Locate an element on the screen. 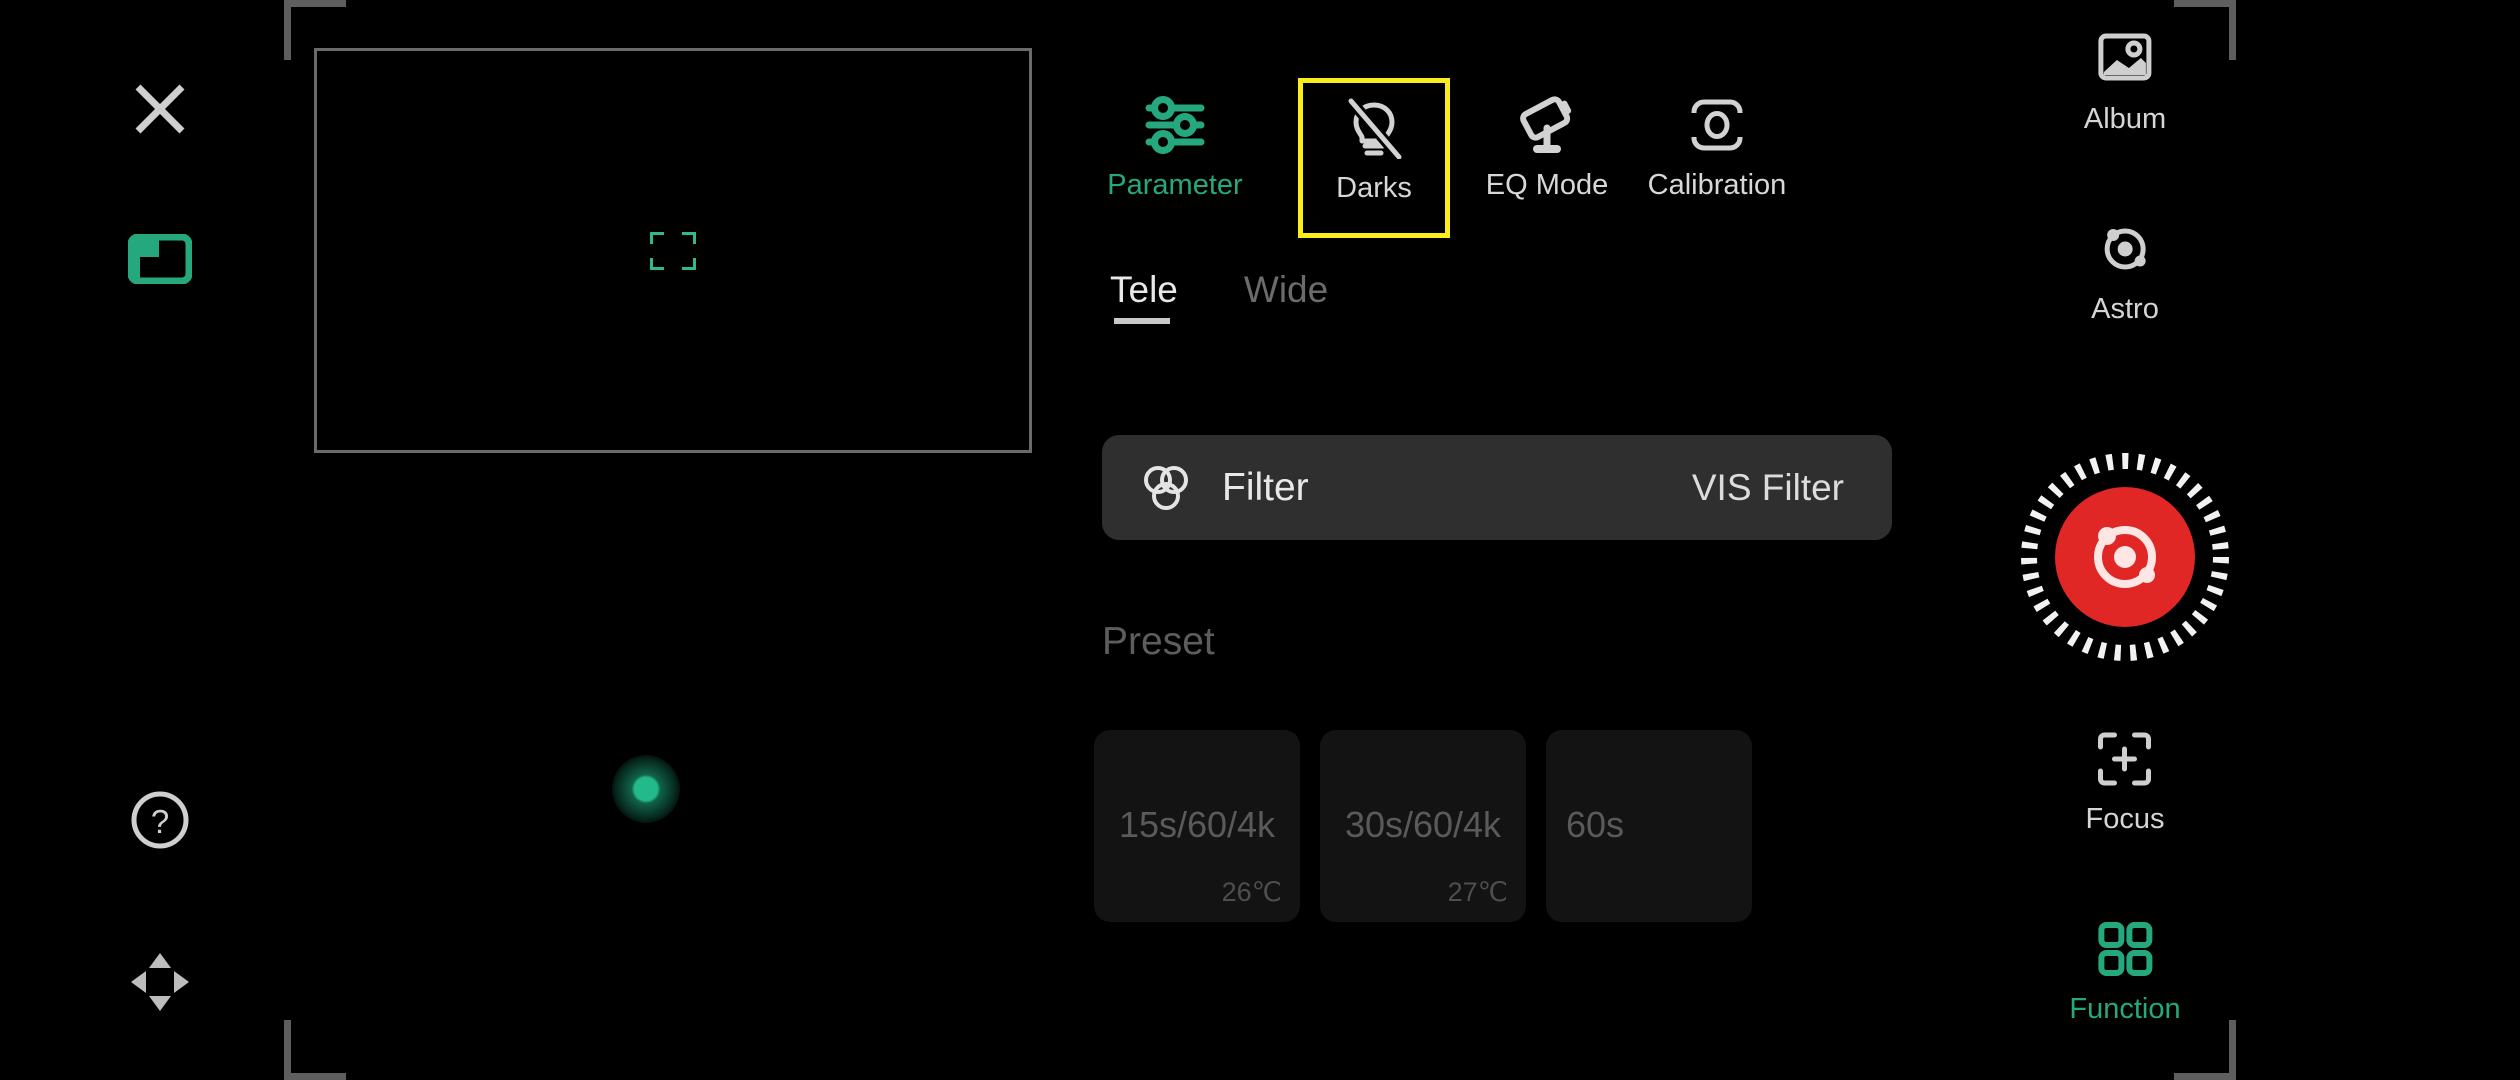 This screenshot has height=1080, width=2520. close-button is located at coordinates (160, 109).